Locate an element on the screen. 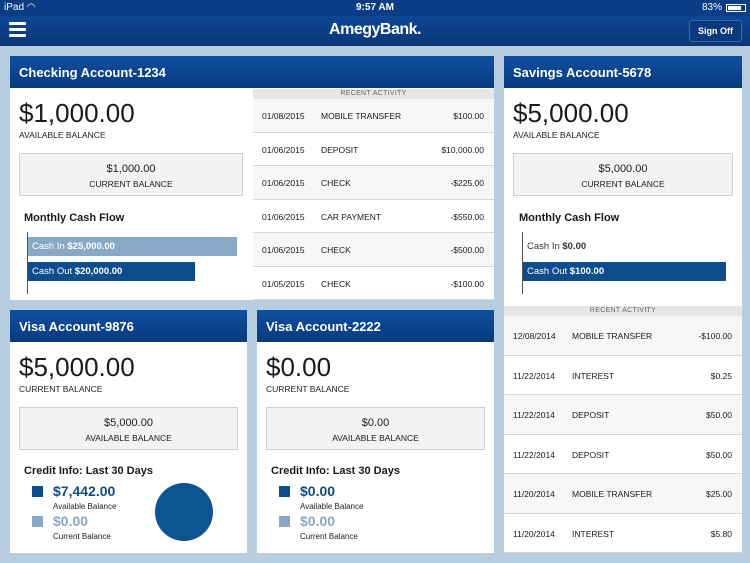 The width and height of the screenshot is (750, 563). activity-row: 01/08/2015 MOBILE TRANSFER $100.00 is located at coordinates (373, 116).